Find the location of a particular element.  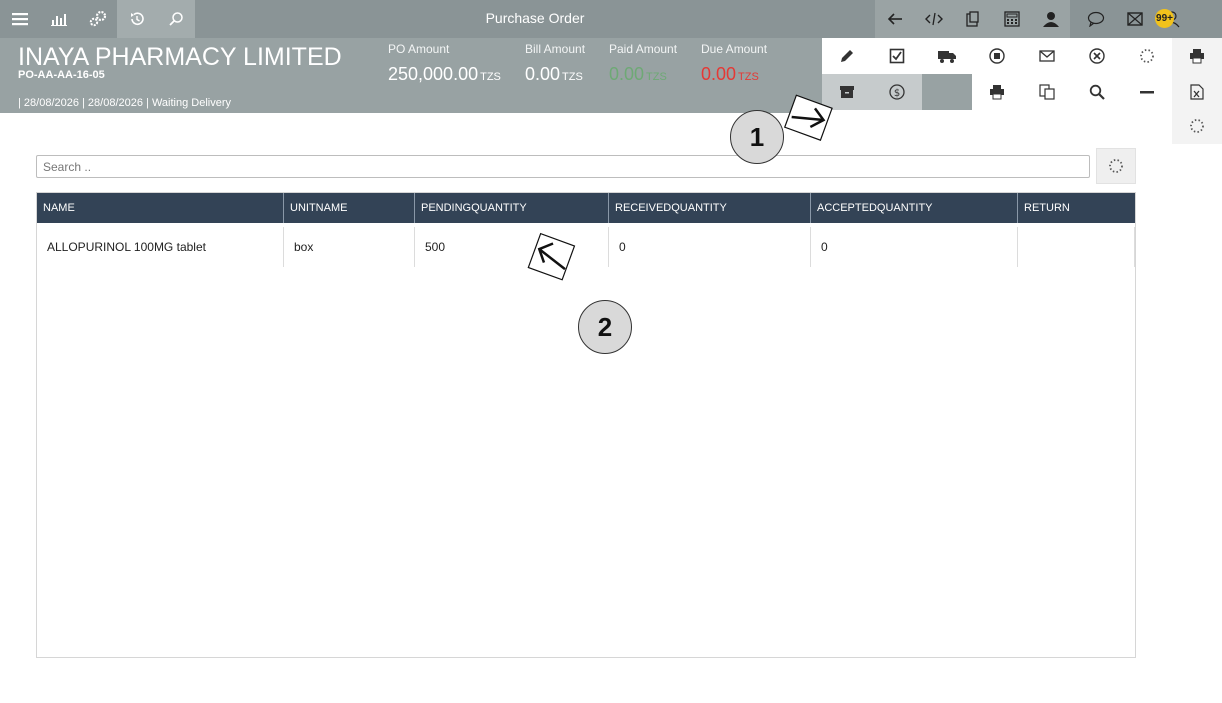

chat-icon is located at coordinates (1095, 19).